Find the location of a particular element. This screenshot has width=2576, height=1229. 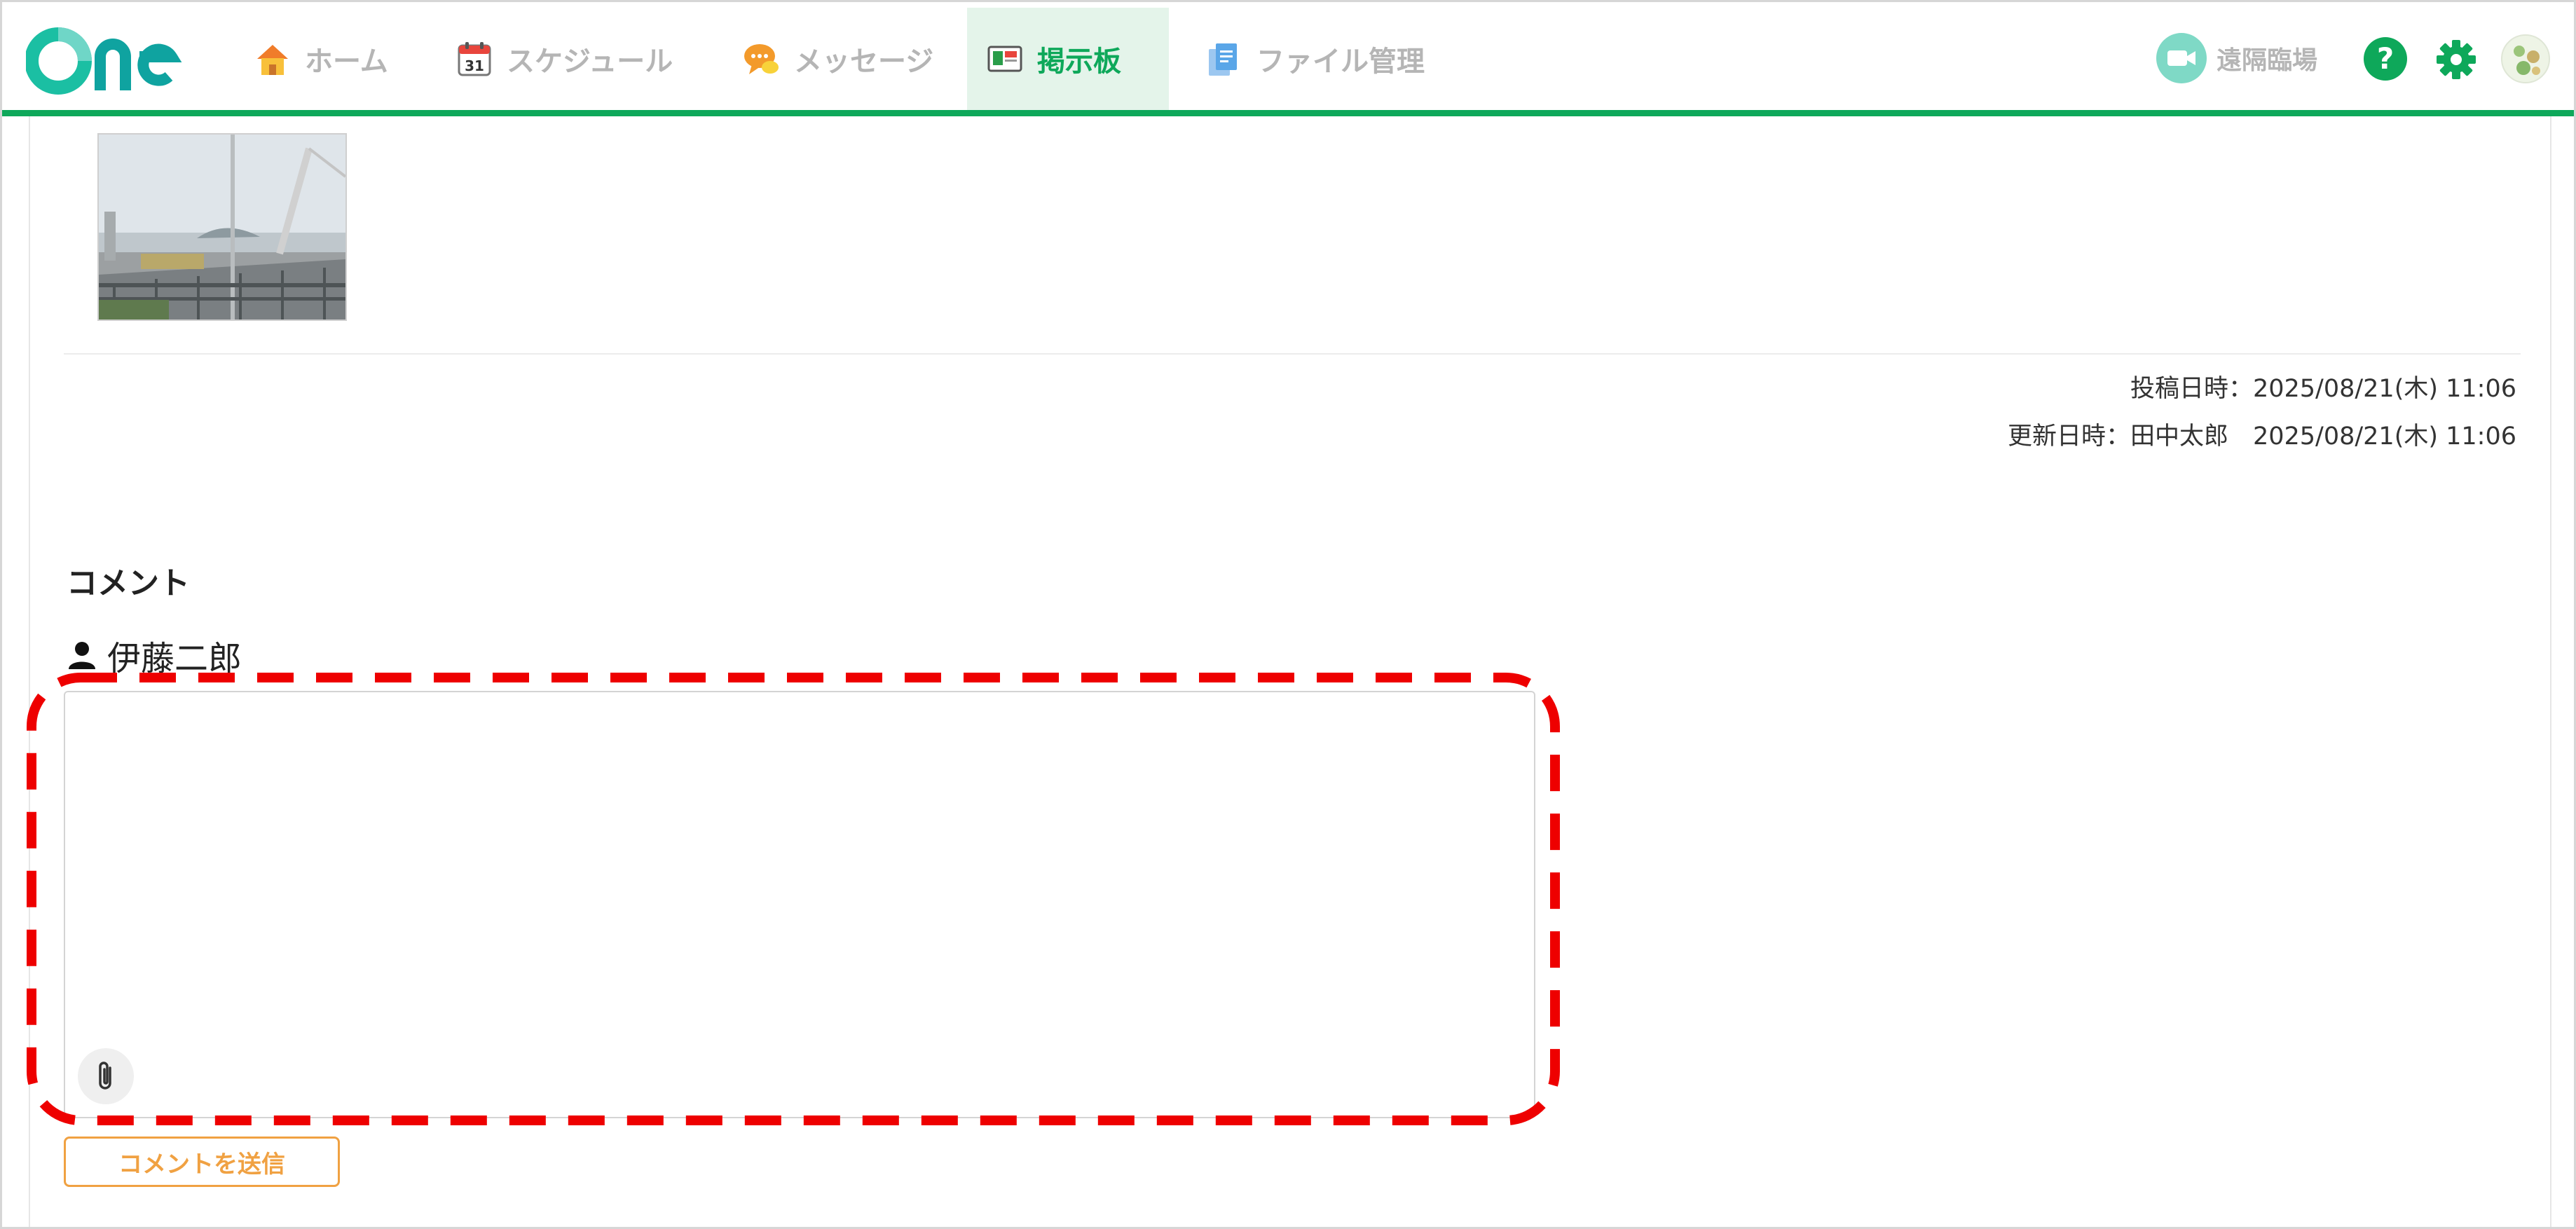

submit-comment-button: コメントを送信 is located at coordinates (202, 1162).